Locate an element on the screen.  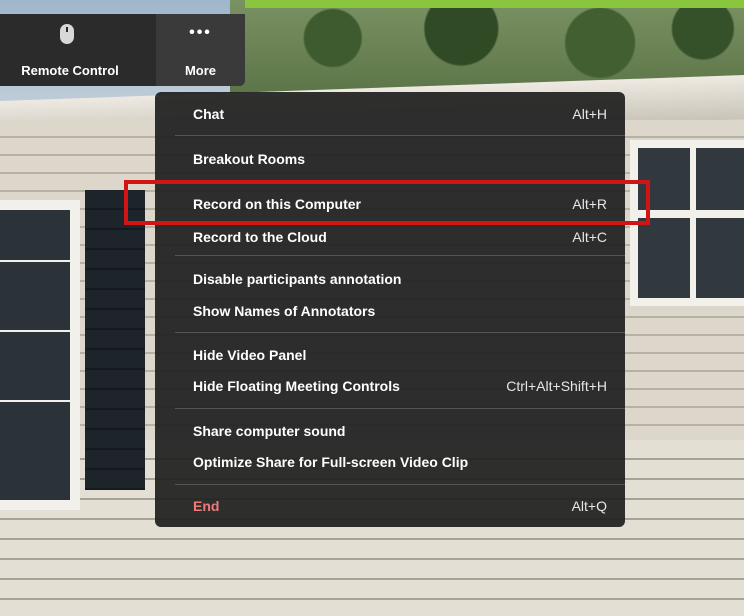
remote-control-label: Remote Control is located at coordinates (70, 70).